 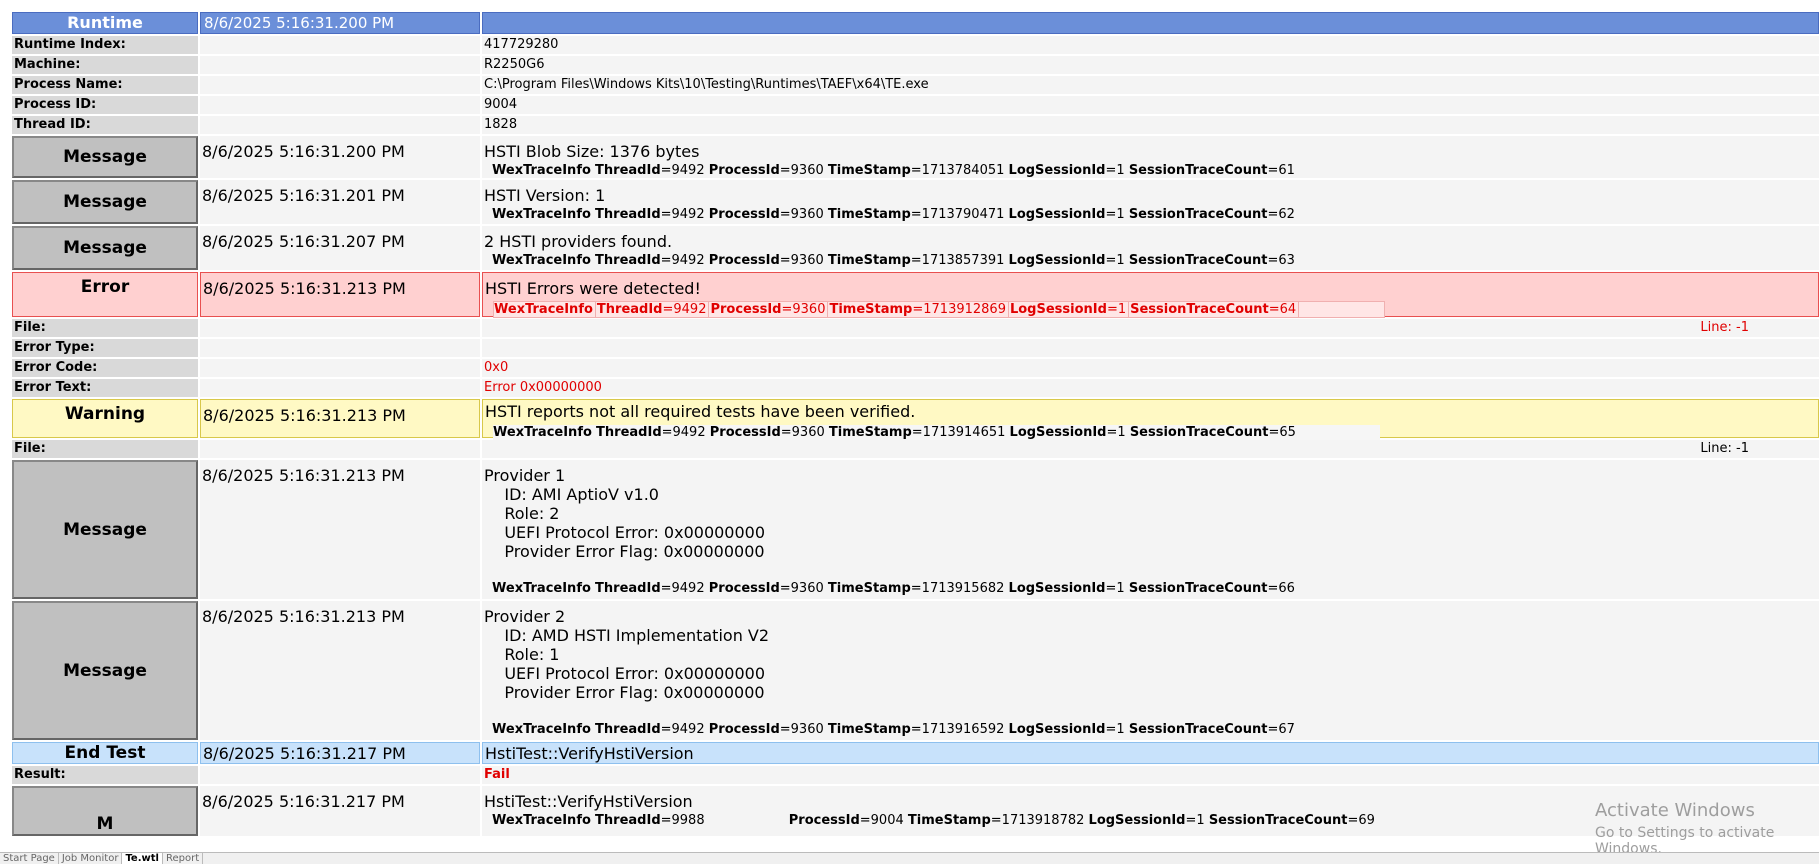 I want to click on property-label: Result:, so click(x=105, y=775).